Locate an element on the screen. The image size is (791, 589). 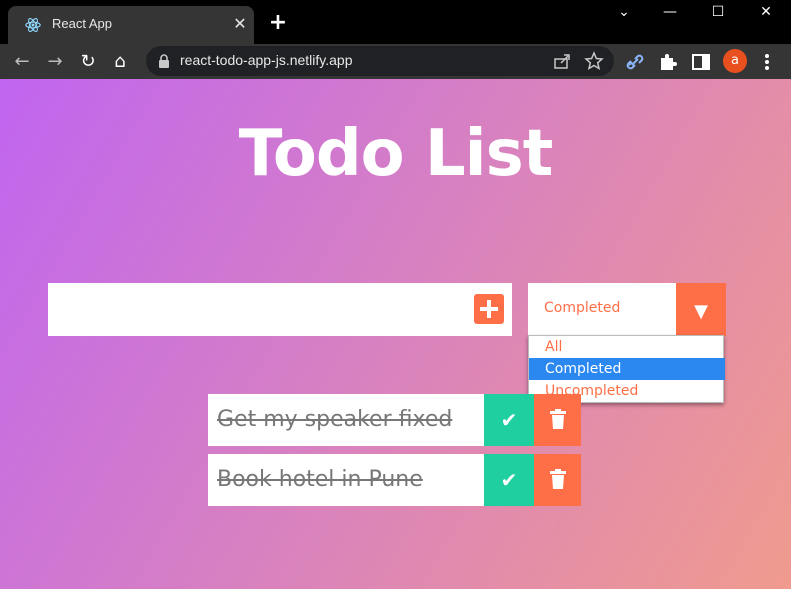
page-title: Todo List is located at coordinates (396, 154).